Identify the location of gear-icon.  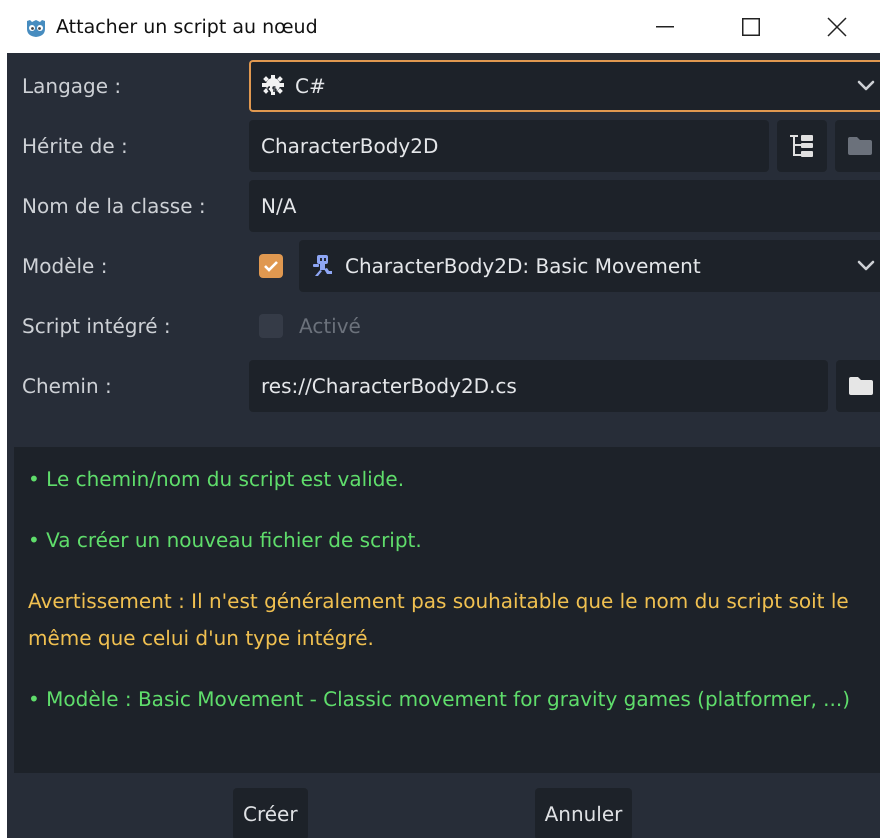
(273, 86).